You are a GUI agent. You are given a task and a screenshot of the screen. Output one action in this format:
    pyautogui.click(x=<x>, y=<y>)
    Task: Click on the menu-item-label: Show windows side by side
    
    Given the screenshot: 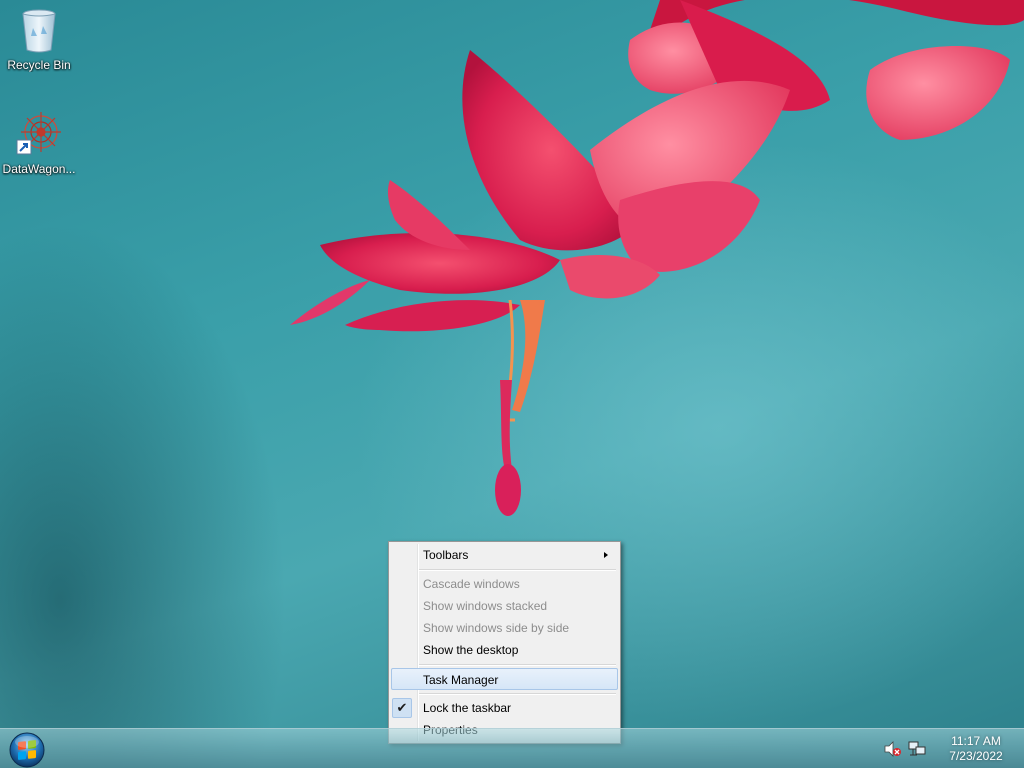 What is the action you would take?
    pyautogui.click(x=496, y=628)
    